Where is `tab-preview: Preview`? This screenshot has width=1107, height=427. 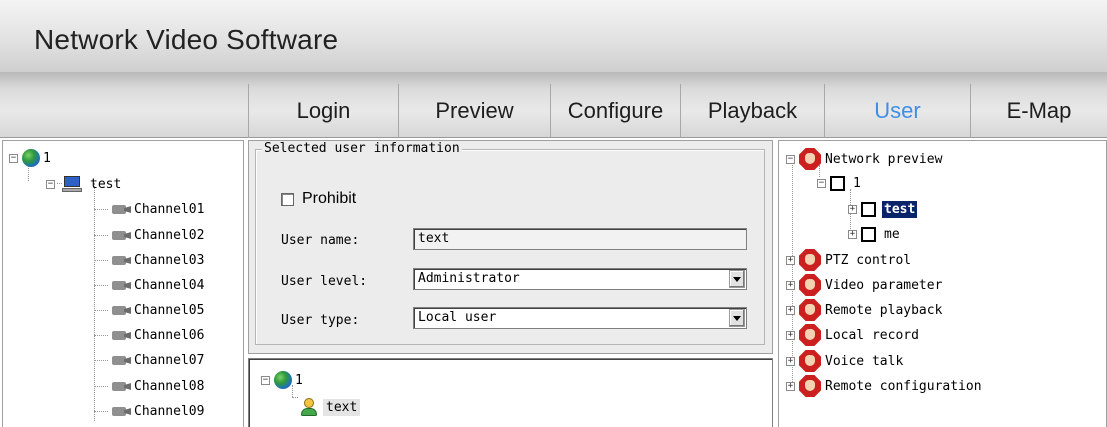
tab-preview: Preview is located at coordinates (474, 111).